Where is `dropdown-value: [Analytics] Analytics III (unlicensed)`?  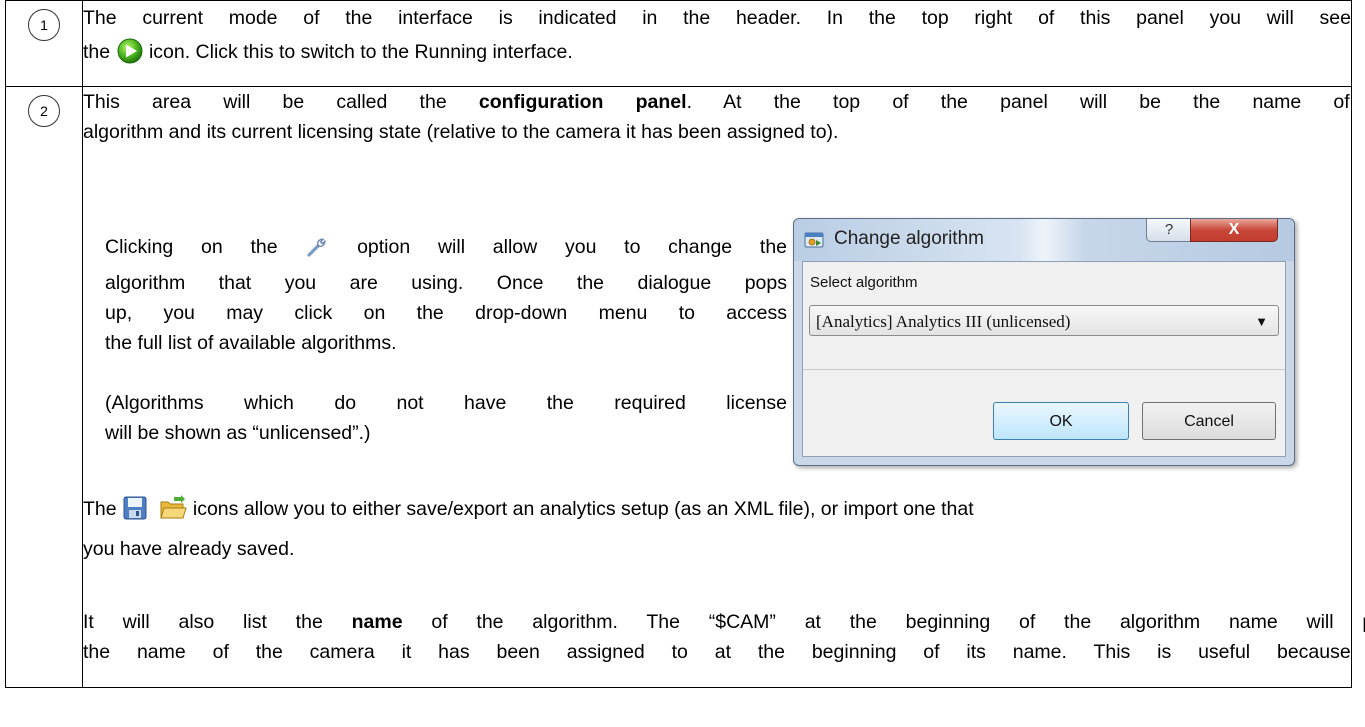
dropdown-value: [Analytics] Analytics III (unlicensed) is located at coordinates (943, 321).